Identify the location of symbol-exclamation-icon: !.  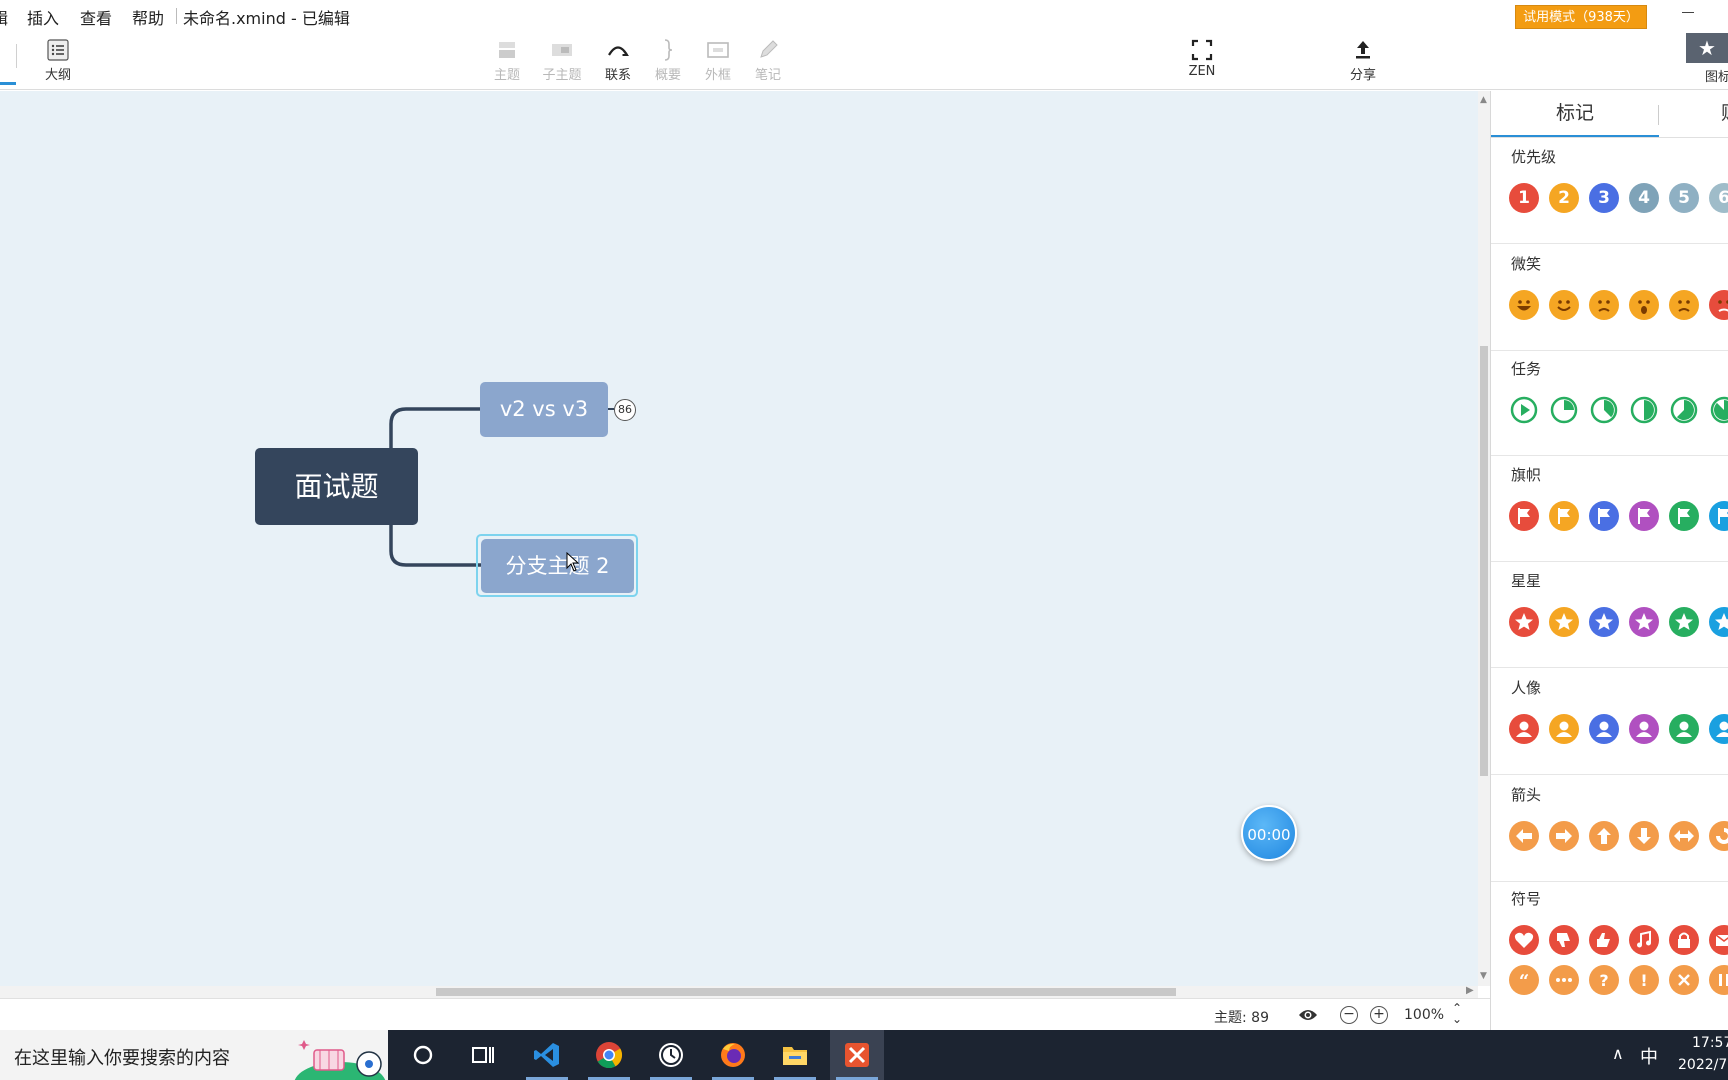
(1644, 980).